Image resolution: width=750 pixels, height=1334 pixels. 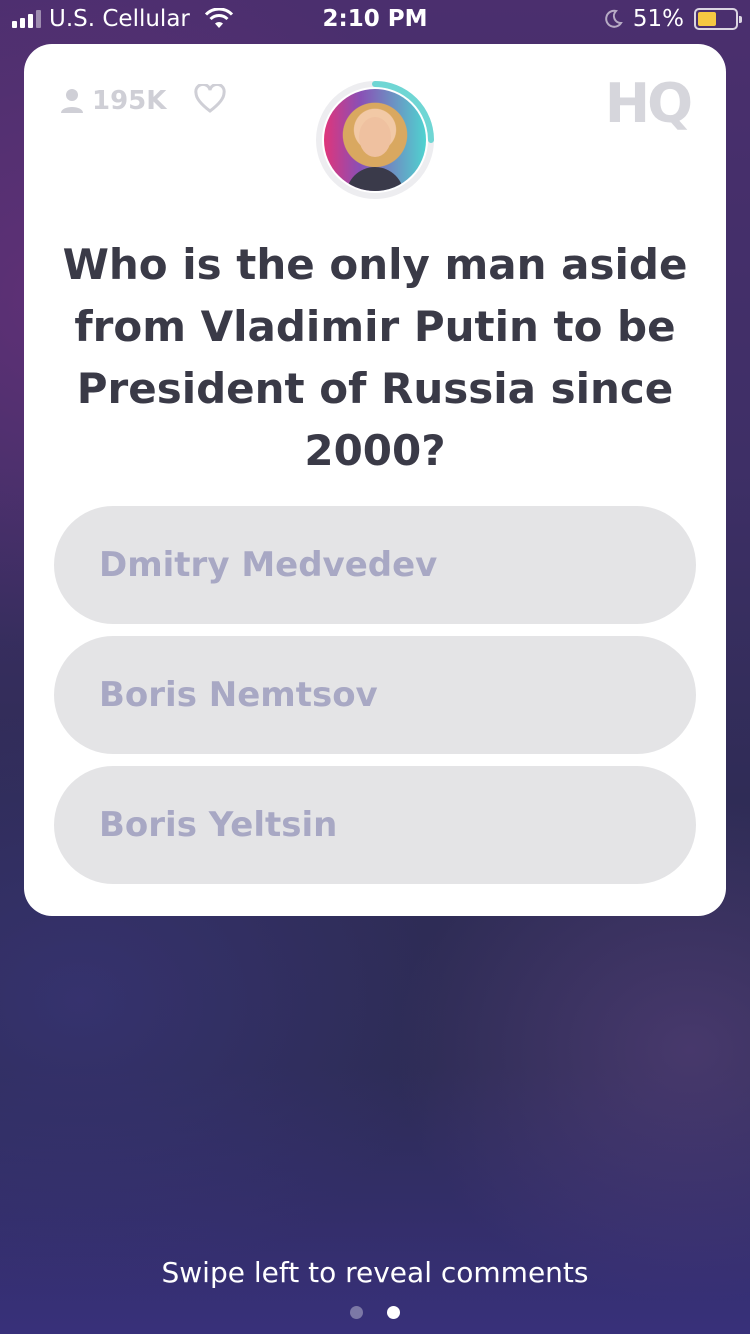 I want to click on answer-option-1: Dmitry Medvedev, so click(x=375, y=565).